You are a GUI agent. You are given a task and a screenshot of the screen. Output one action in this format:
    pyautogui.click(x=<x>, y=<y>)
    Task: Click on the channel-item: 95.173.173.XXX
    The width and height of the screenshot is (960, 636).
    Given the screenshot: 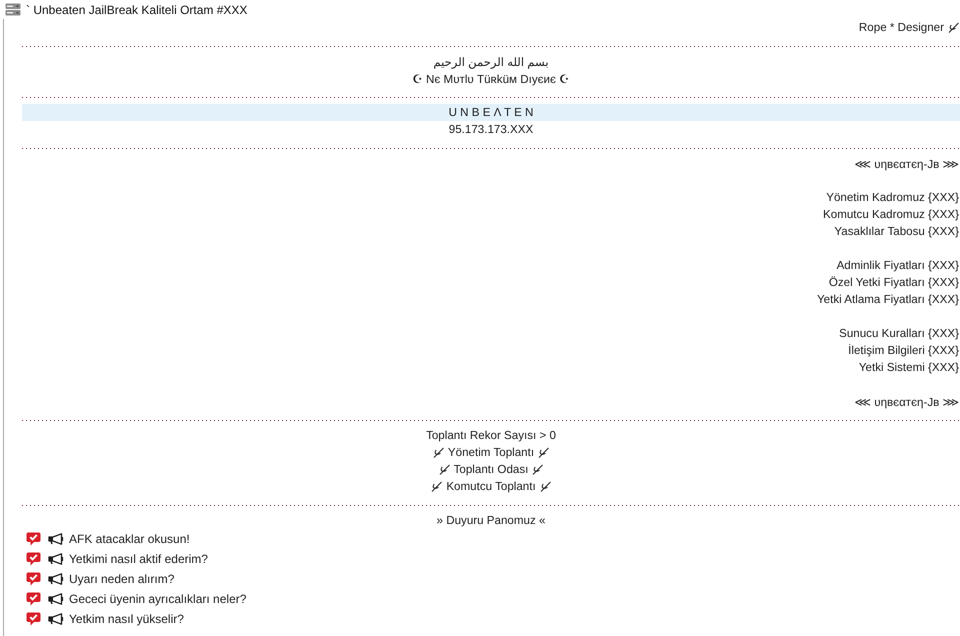 What is the action you would take?
    pyautogui.click(x=491, y=129)
    